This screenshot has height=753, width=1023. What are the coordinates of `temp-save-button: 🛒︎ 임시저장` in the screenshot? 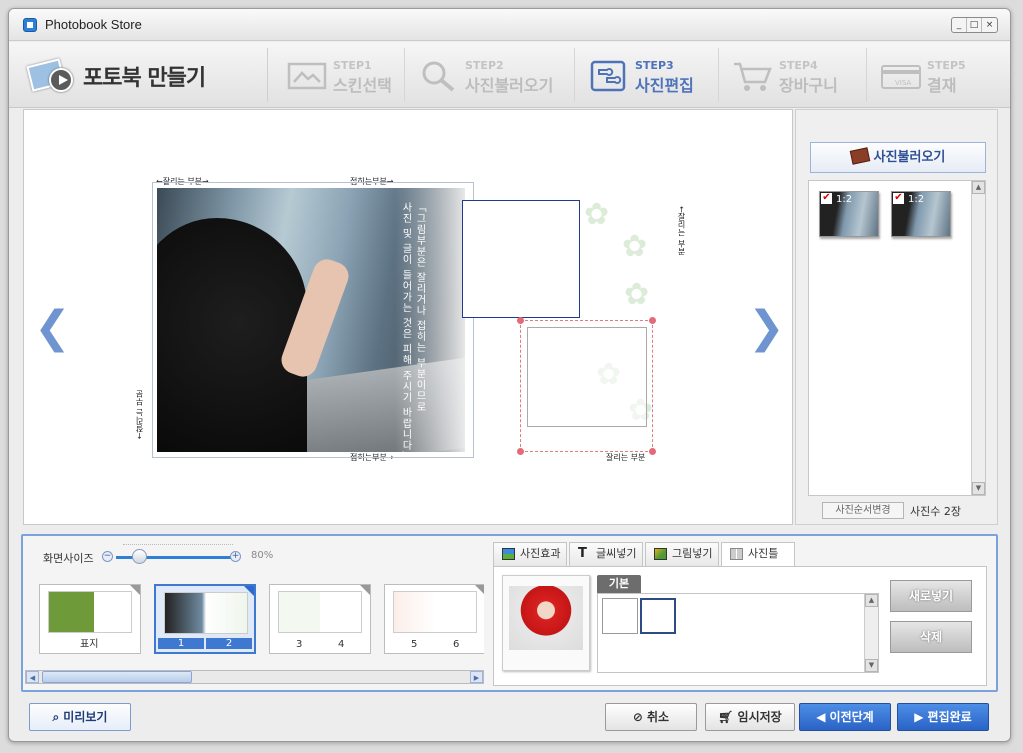 It's located at (750, 717).